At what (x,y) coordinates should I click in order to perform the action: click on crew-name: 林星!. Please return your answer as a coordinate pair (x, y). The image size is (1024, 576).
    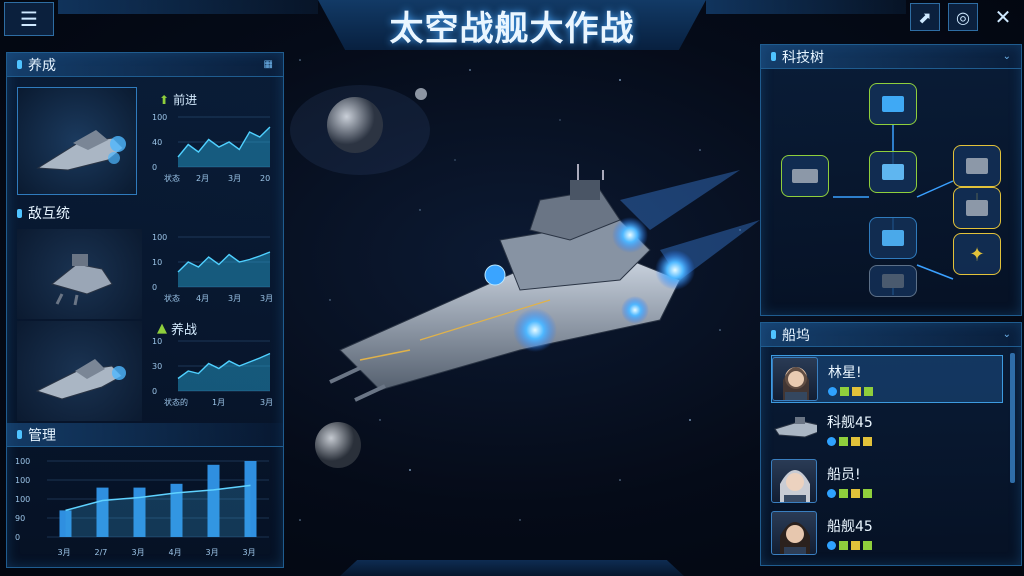
    Looking at the image, I should click on (845, 373).